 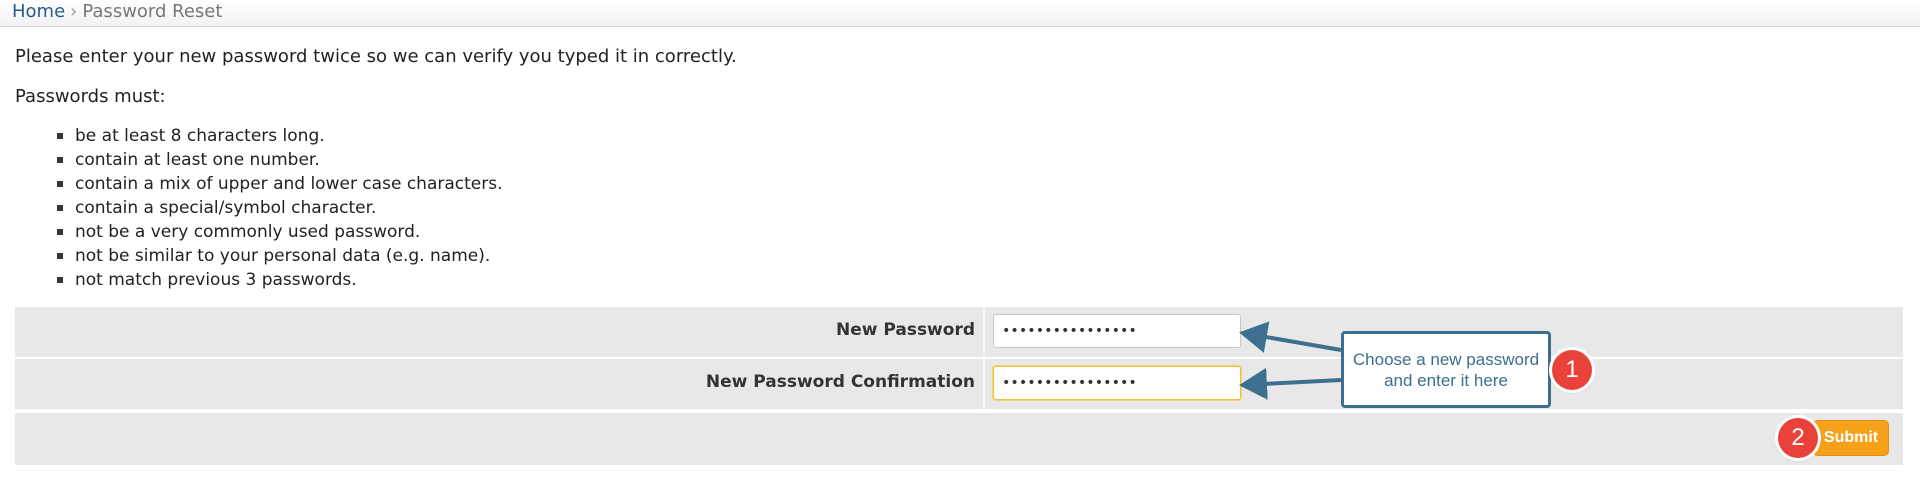 I want to click on arrow-to-new-password, so click(x=1290, y=337).